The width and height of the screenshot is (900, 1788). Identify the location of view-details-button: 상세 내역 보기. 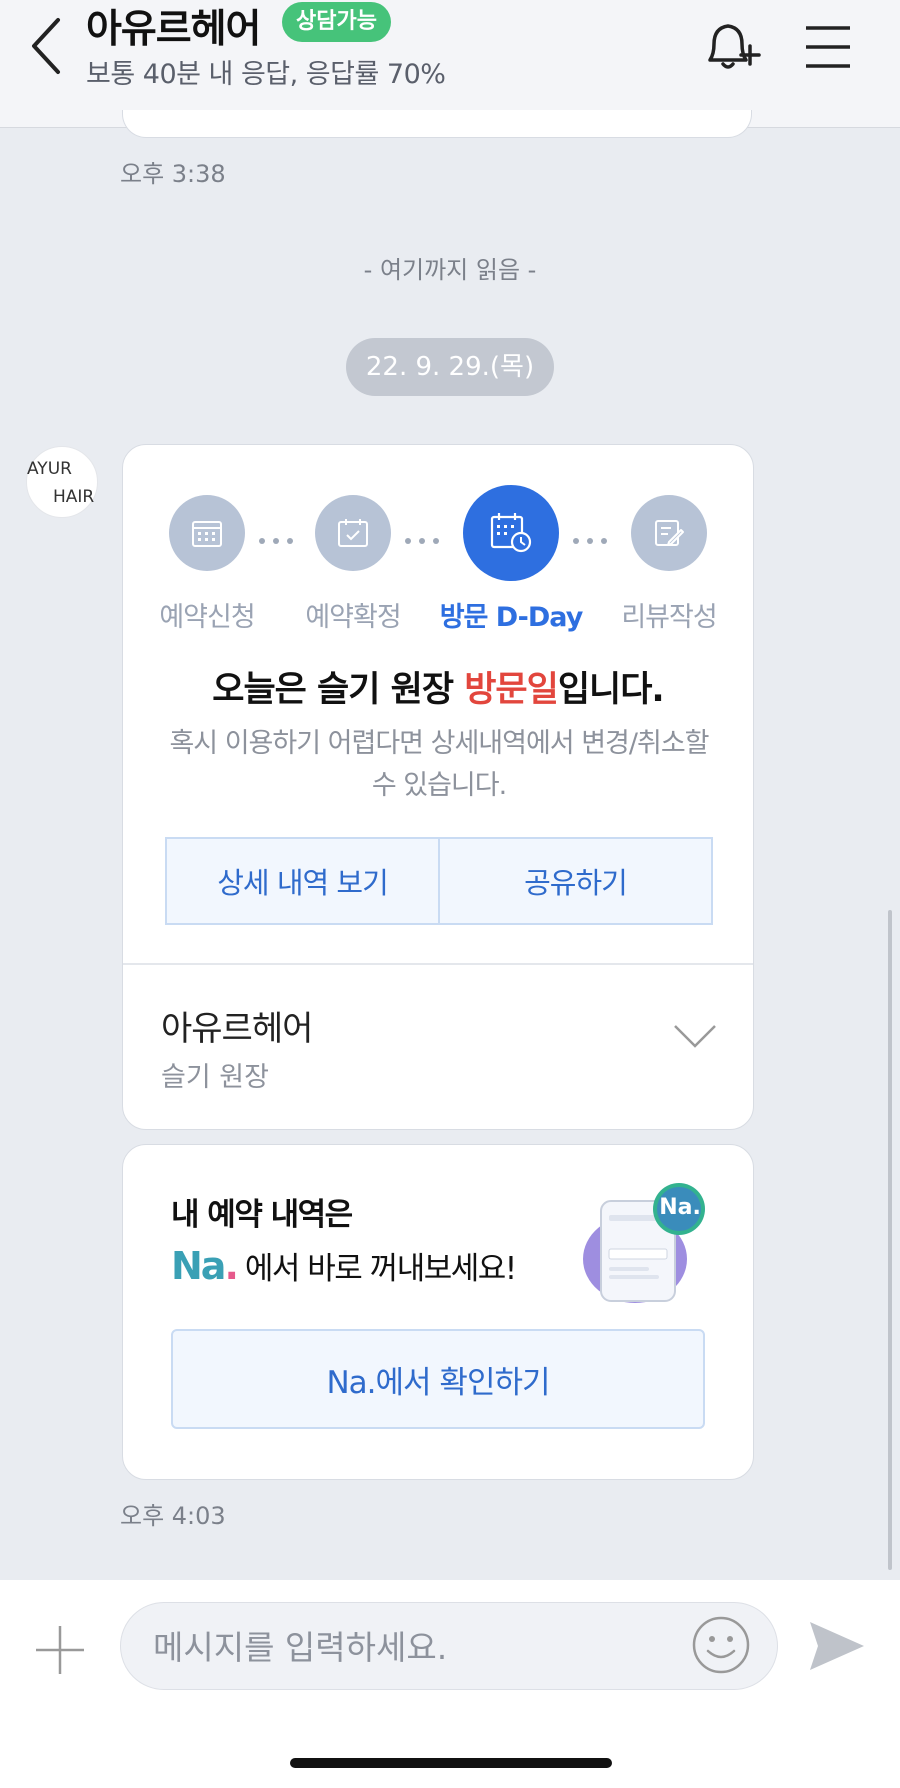
(302, 881).